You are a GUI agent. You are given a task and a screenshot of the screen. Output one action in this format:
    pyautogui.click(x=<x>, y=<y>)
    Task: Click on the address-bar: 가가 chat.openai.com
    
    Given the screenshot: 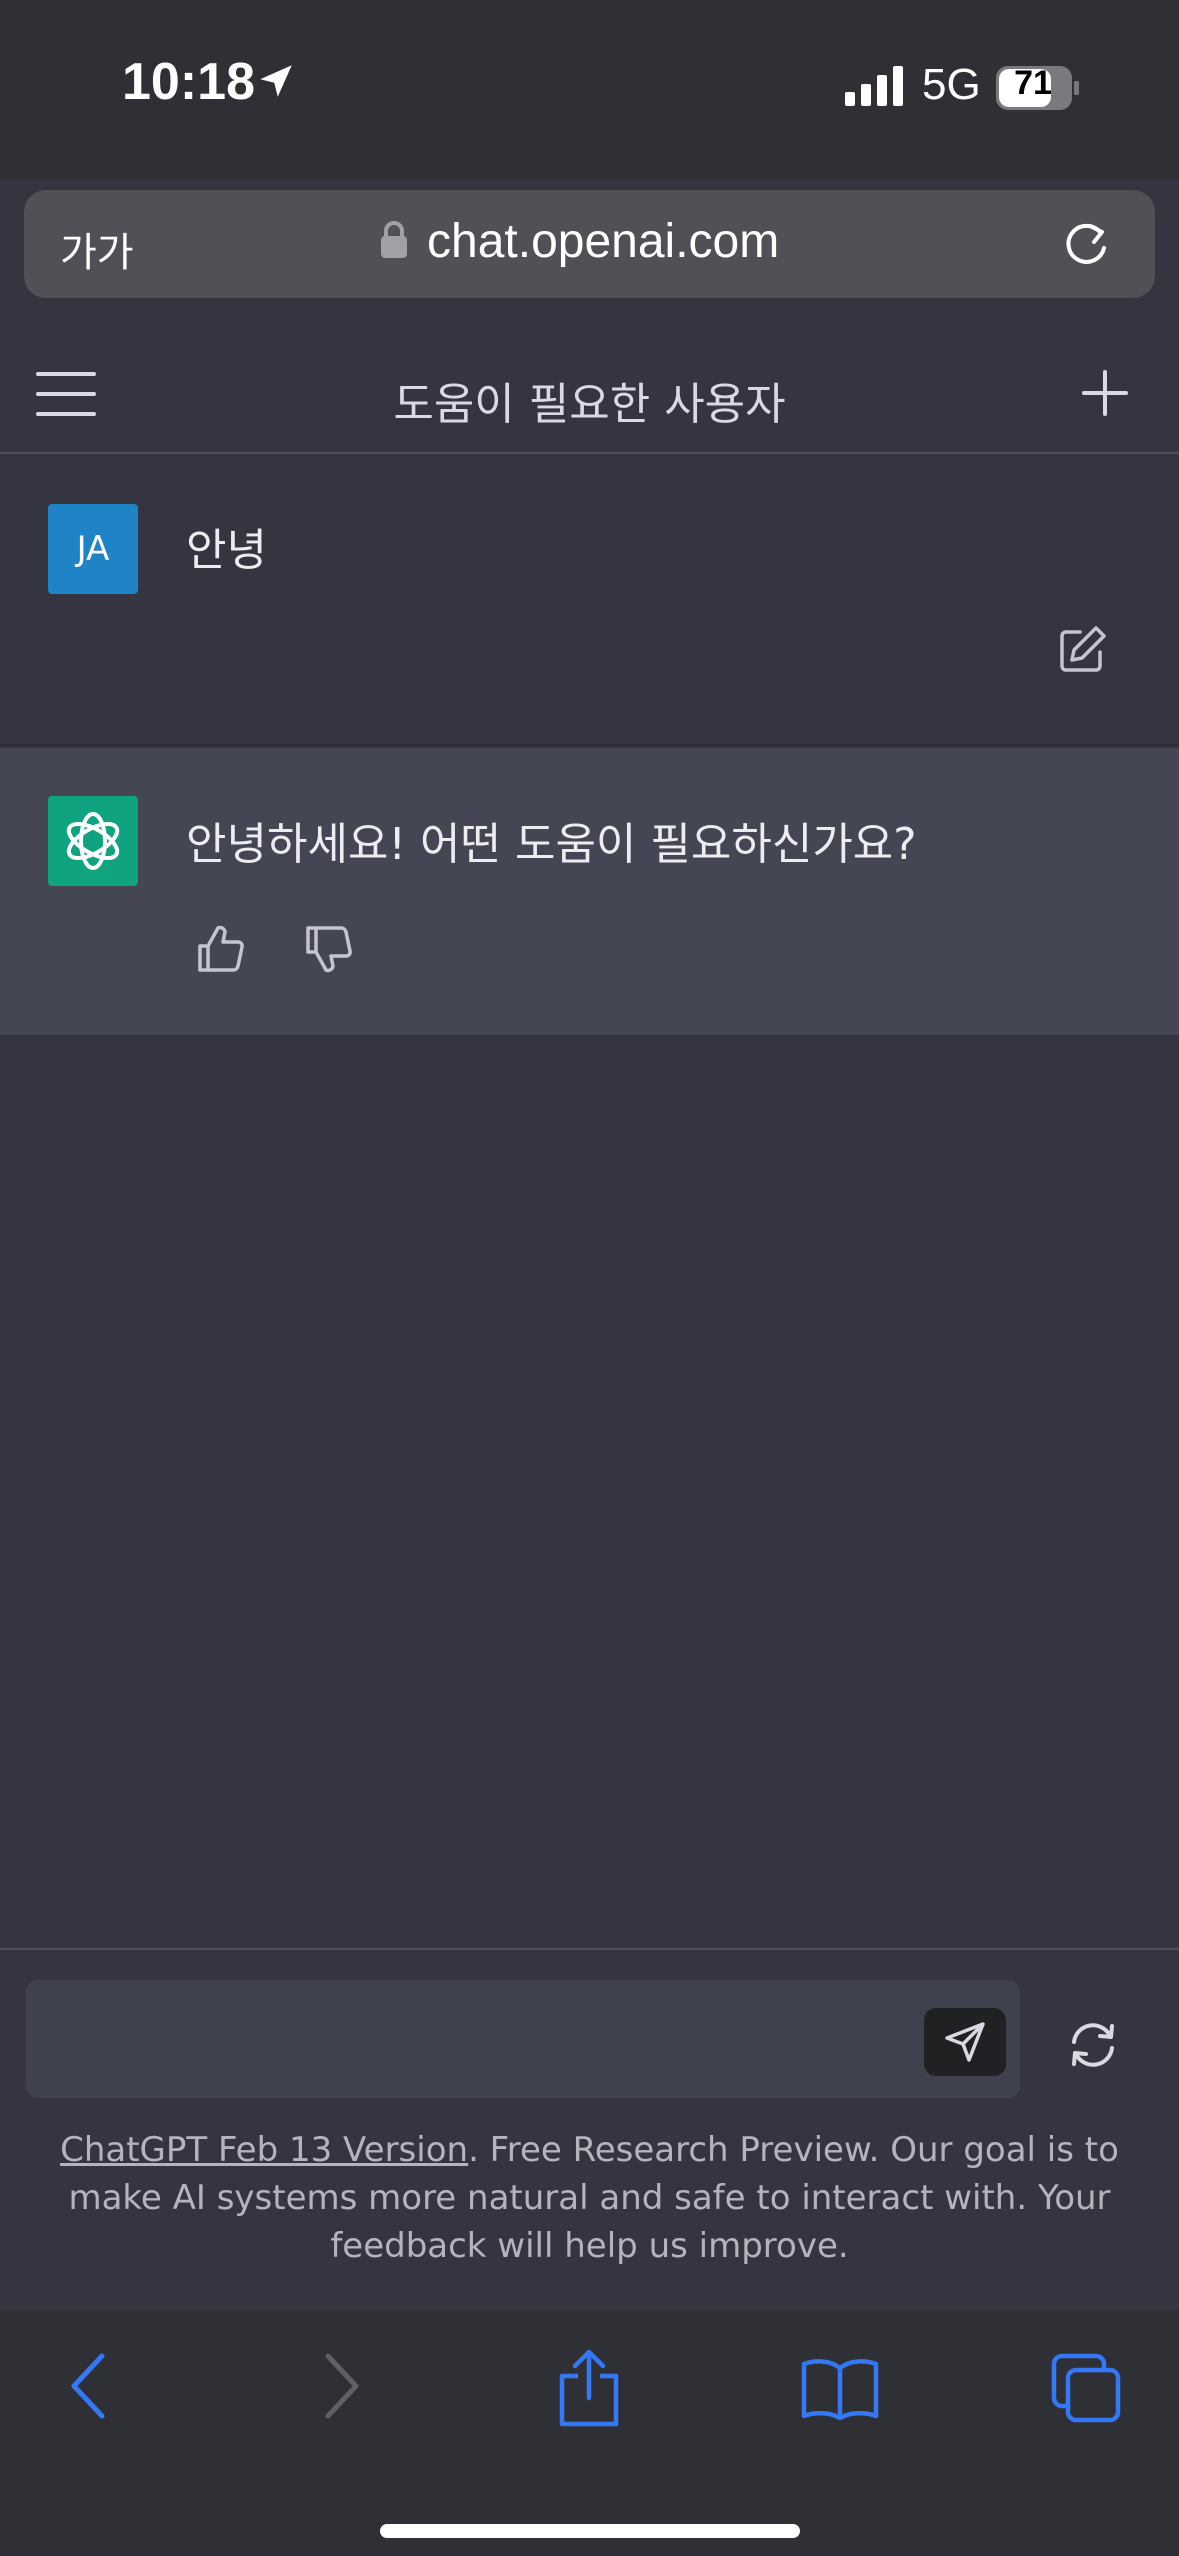 What is the action you would take?
    pyautogui.click(x=589, y=244)
    